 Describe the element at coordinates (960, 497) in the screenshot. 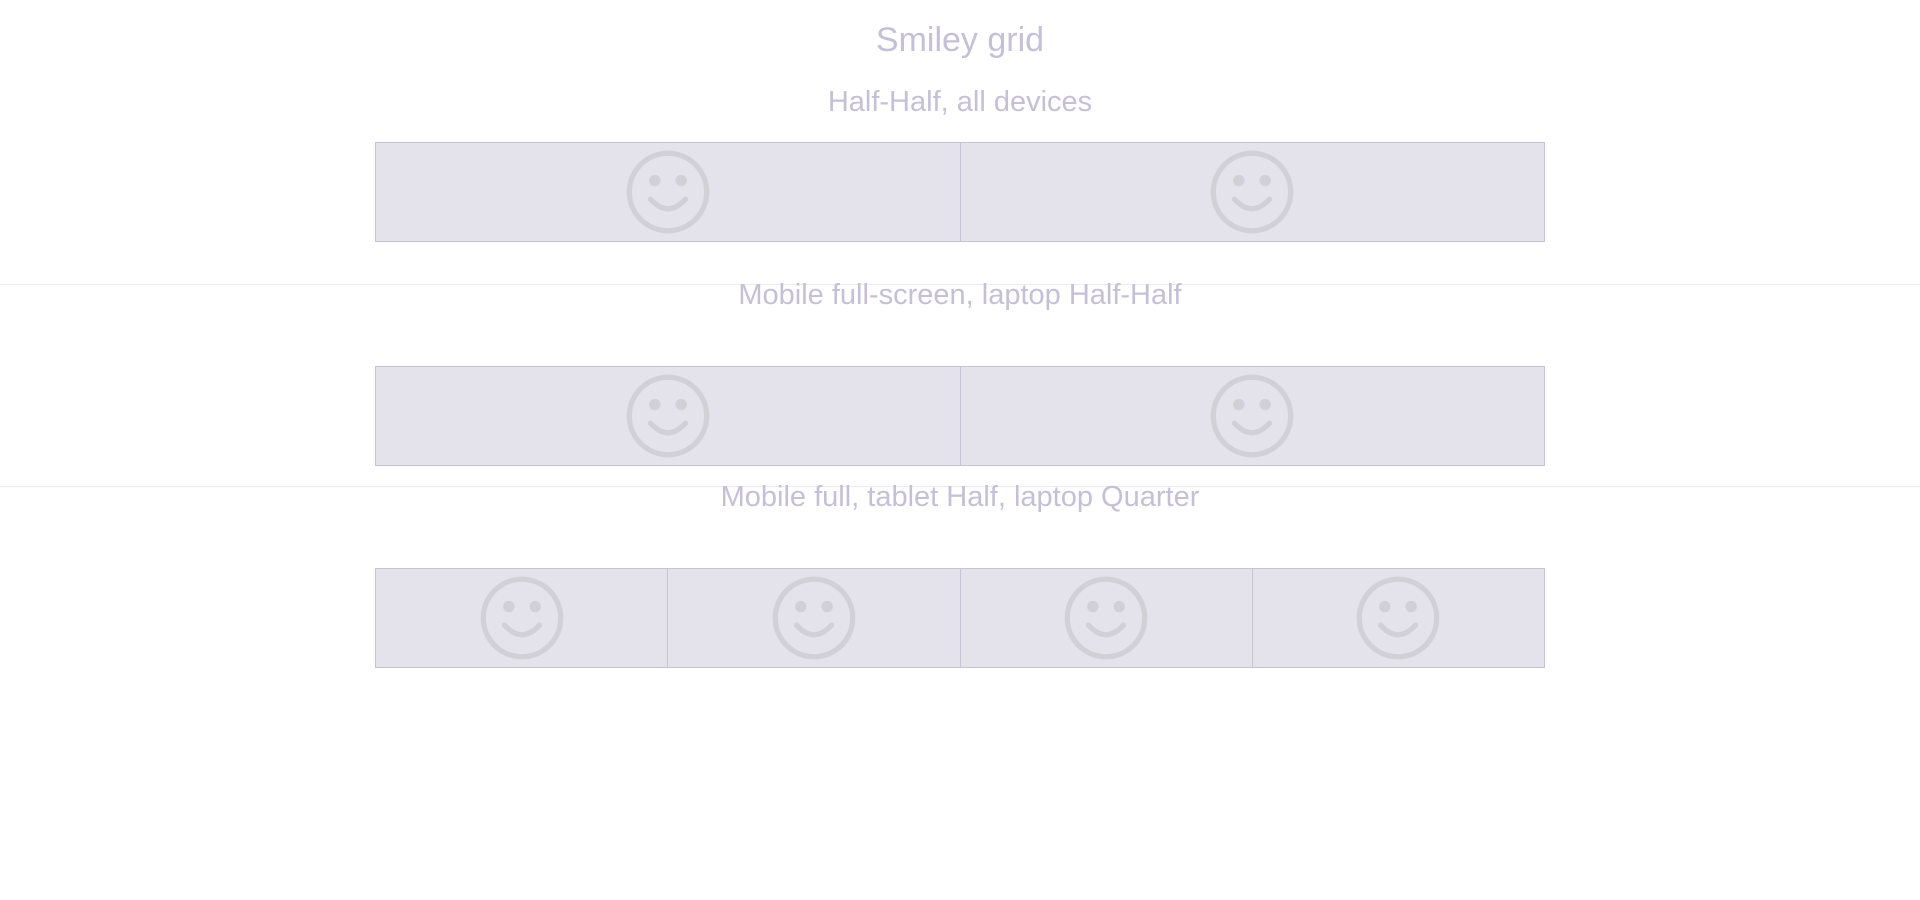

I see `section-heading: Mobile full, tablet Half, laptop Quarter` at that location.